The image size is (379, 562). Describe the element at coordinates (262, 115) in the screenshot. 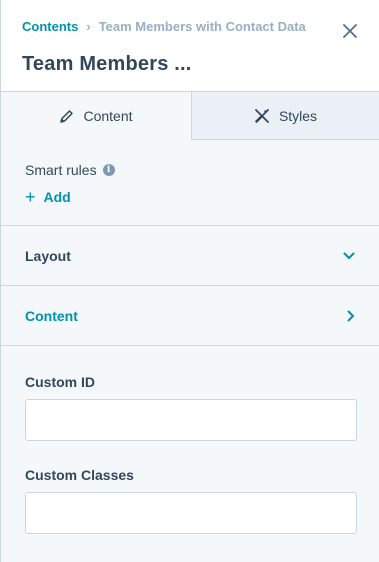

I see `styles-icon` at that location.